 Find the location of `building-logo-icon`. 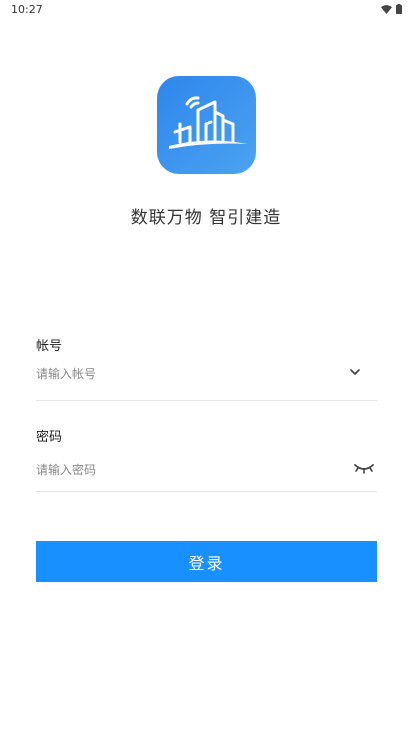

building-logo-icon is located at coordinates (208, 122).